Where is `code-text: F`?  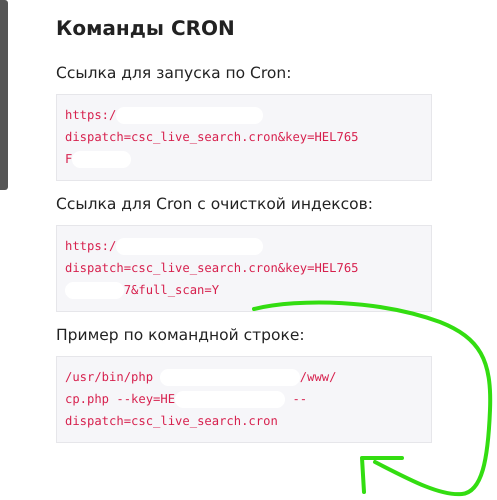 code-text: F is located at coordinates (68, 159).